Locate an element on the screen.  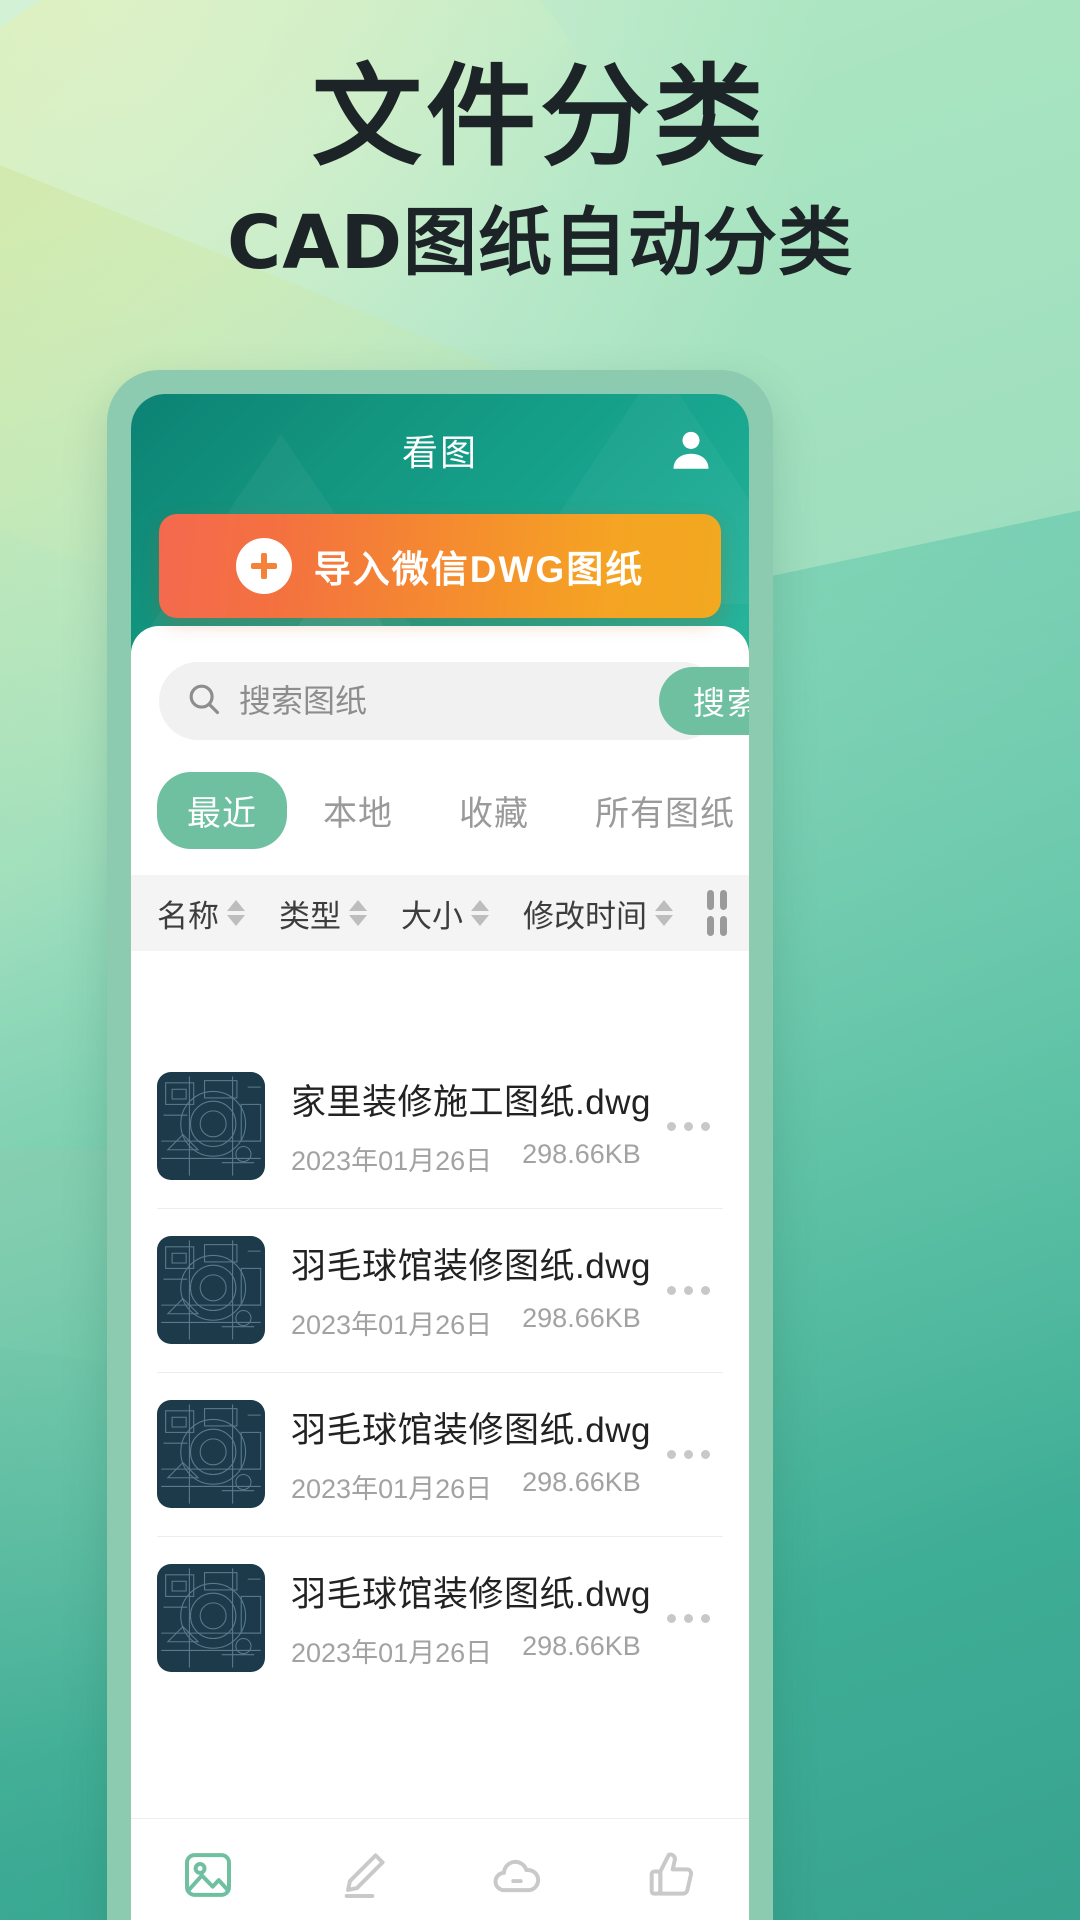
filter-tabs: 最近 本地 收藏 所有图纸 is located at coordinates (445, 810).